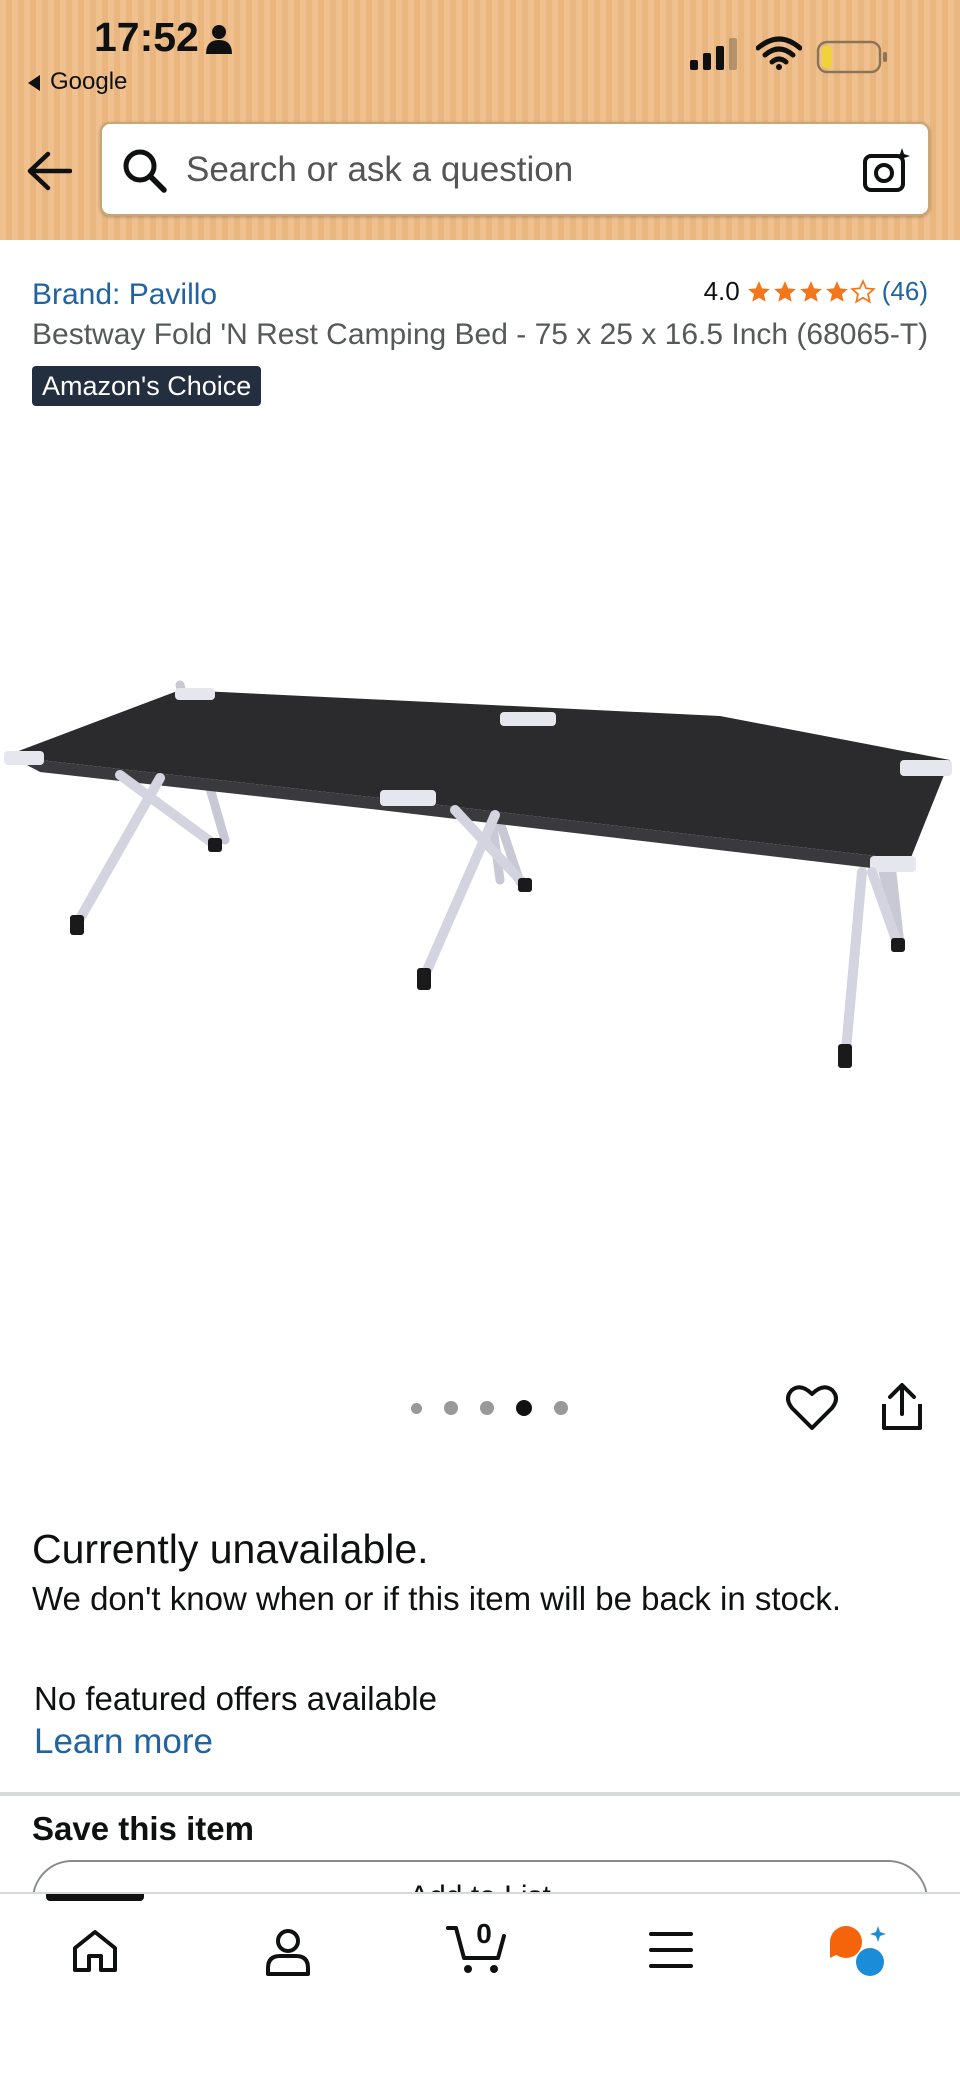 This screenshot has height=2079, width=960. Describe the element at coordinates (862, 291) in the screenshot. I see `star-empty-icon` at that location.